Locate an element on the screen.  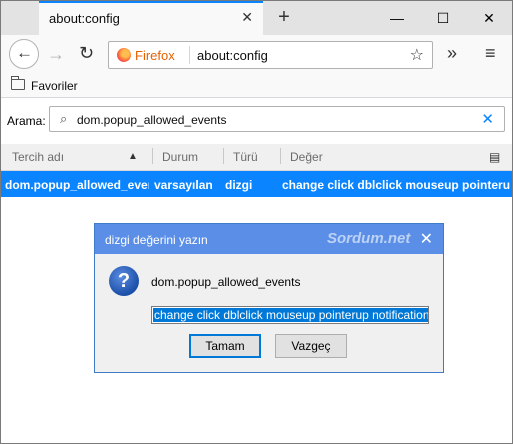
column-picker-icon: ▤ is located at coordinates (494, 157).